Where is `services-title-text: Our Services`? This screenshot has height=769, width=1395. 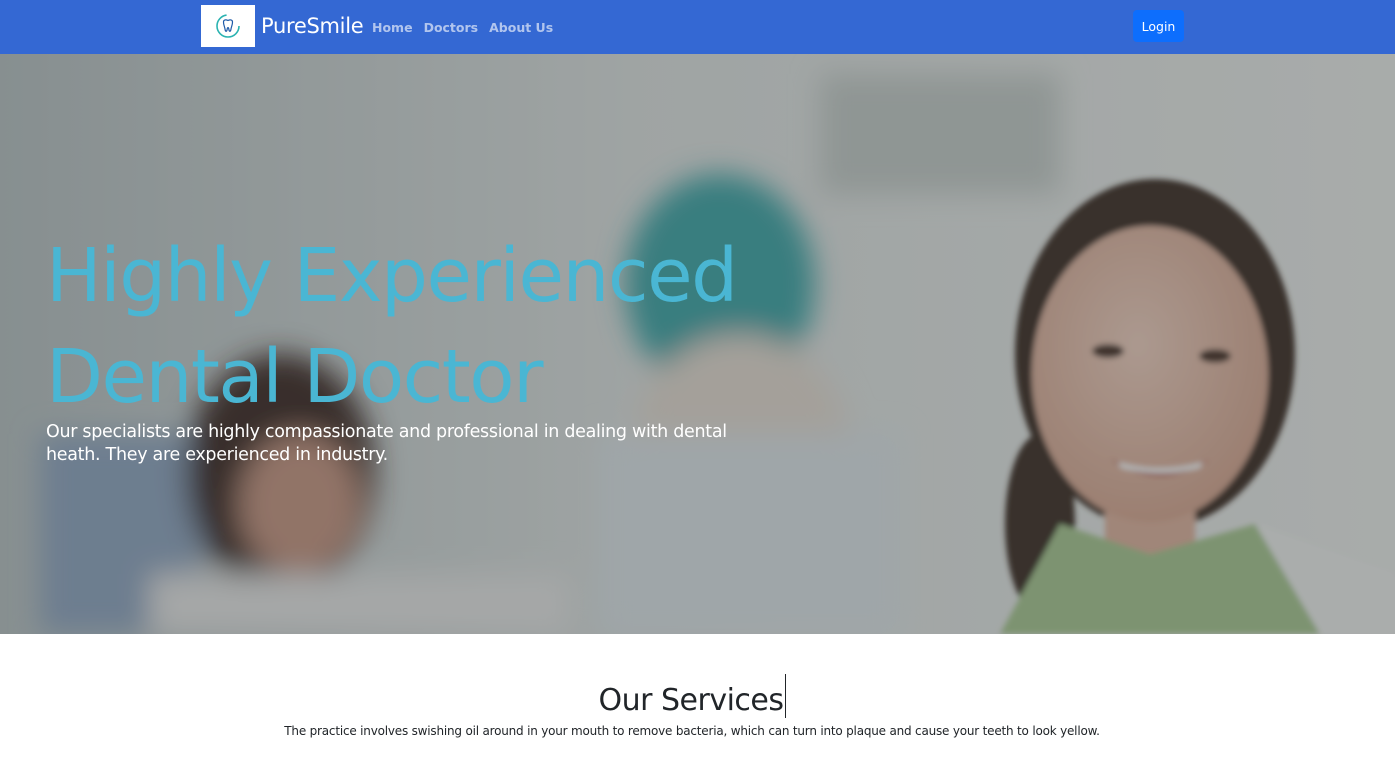
services-title-text: Our Services is located at coordinates (691, 700).